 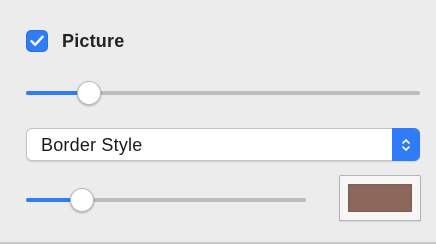 I want to click on border-style-popup: Border Style, so click(x=223, y=144).